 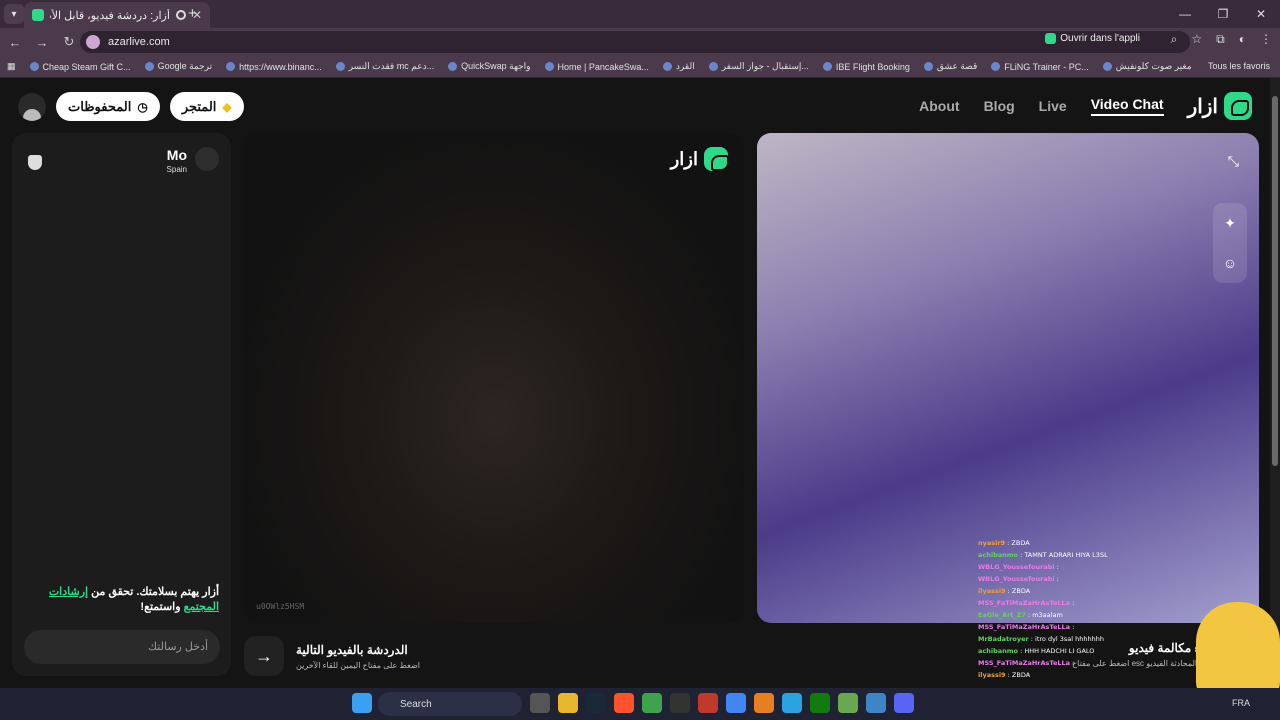 What do you see at coordinates (1230, 243) in the screenshot?
I see `video-tools: ✦ ☺` at bounding box center [1230, 243].